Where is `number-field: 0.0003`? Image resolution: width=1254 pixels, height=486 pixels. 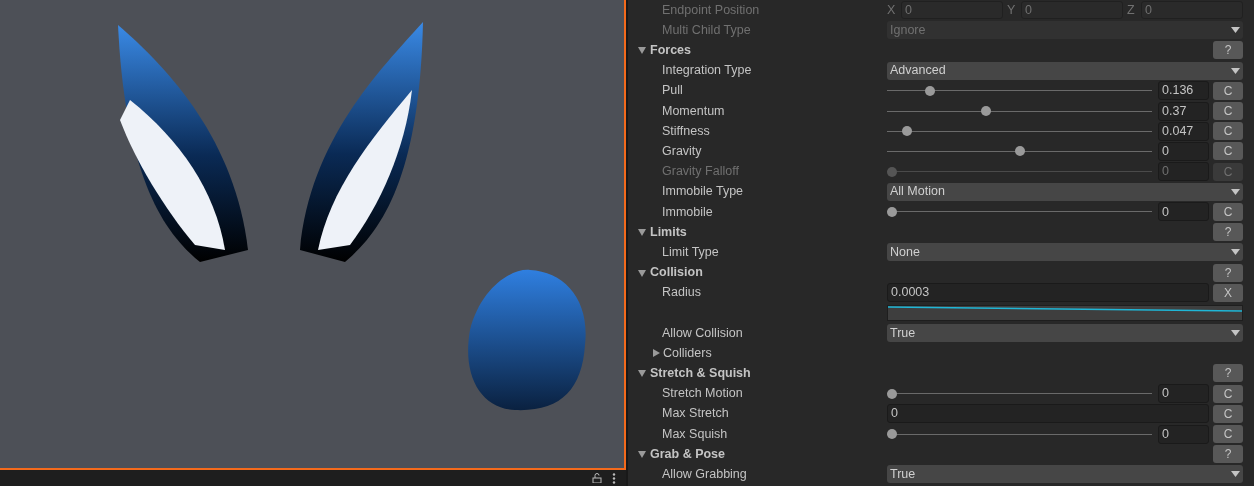
number-field: 0.0003 is located at coordinates (1048, 293).